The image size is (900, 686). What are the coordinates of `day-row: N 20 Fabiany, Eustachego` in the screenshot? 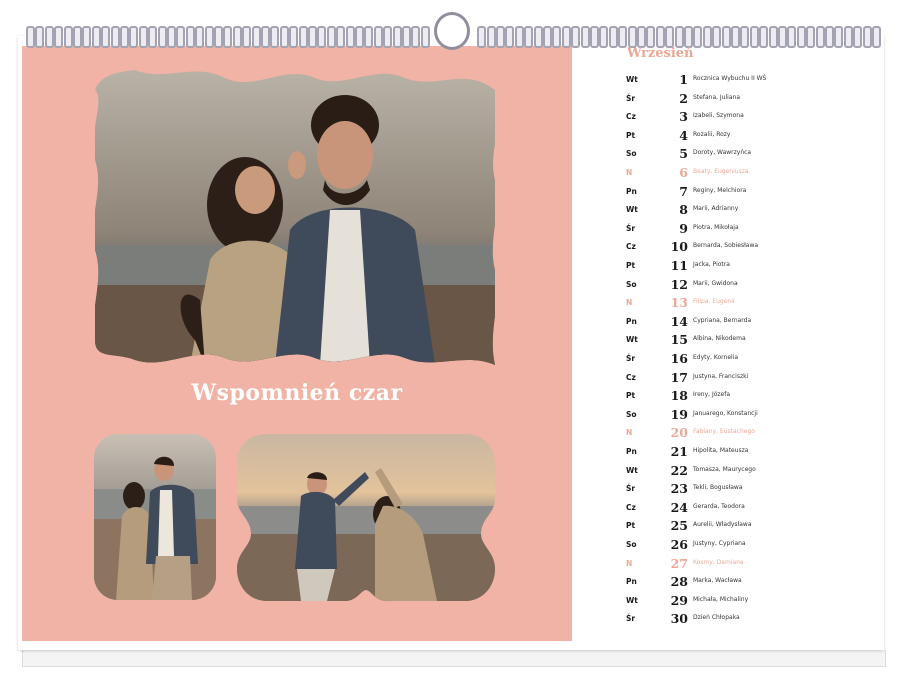 It's located at (747, 434).